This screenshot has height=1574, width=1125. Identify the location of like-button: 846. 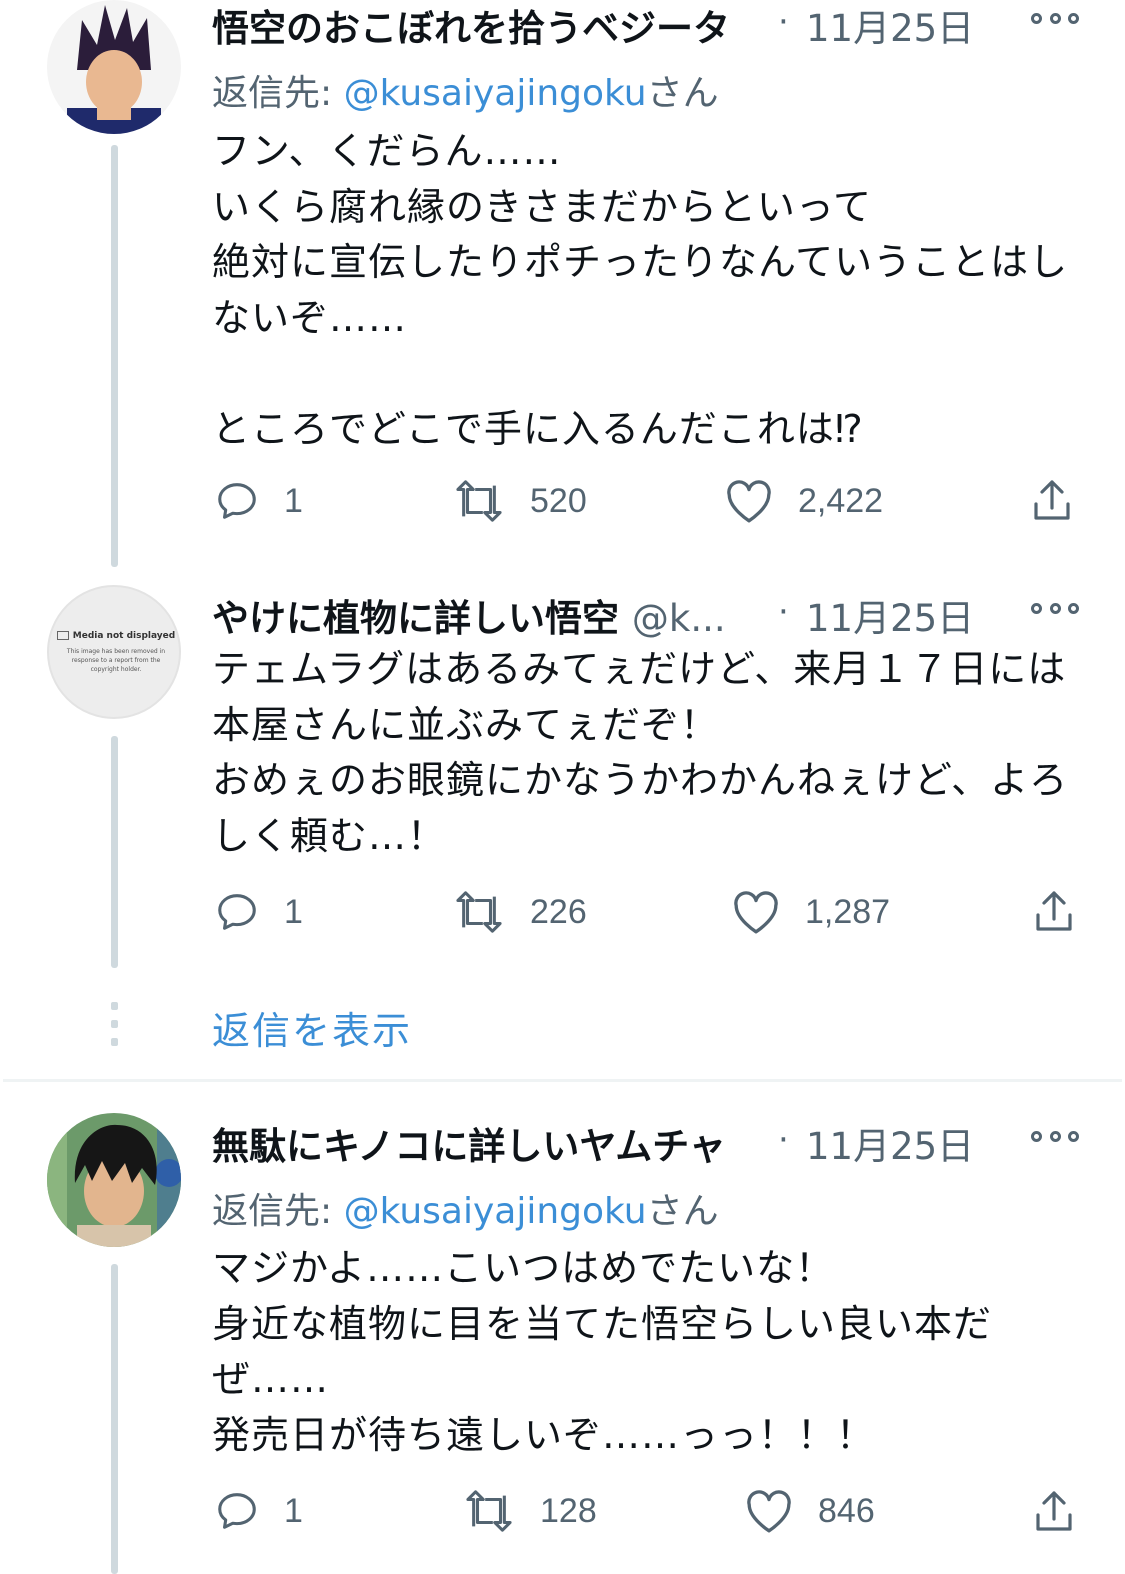
(809, 1511).